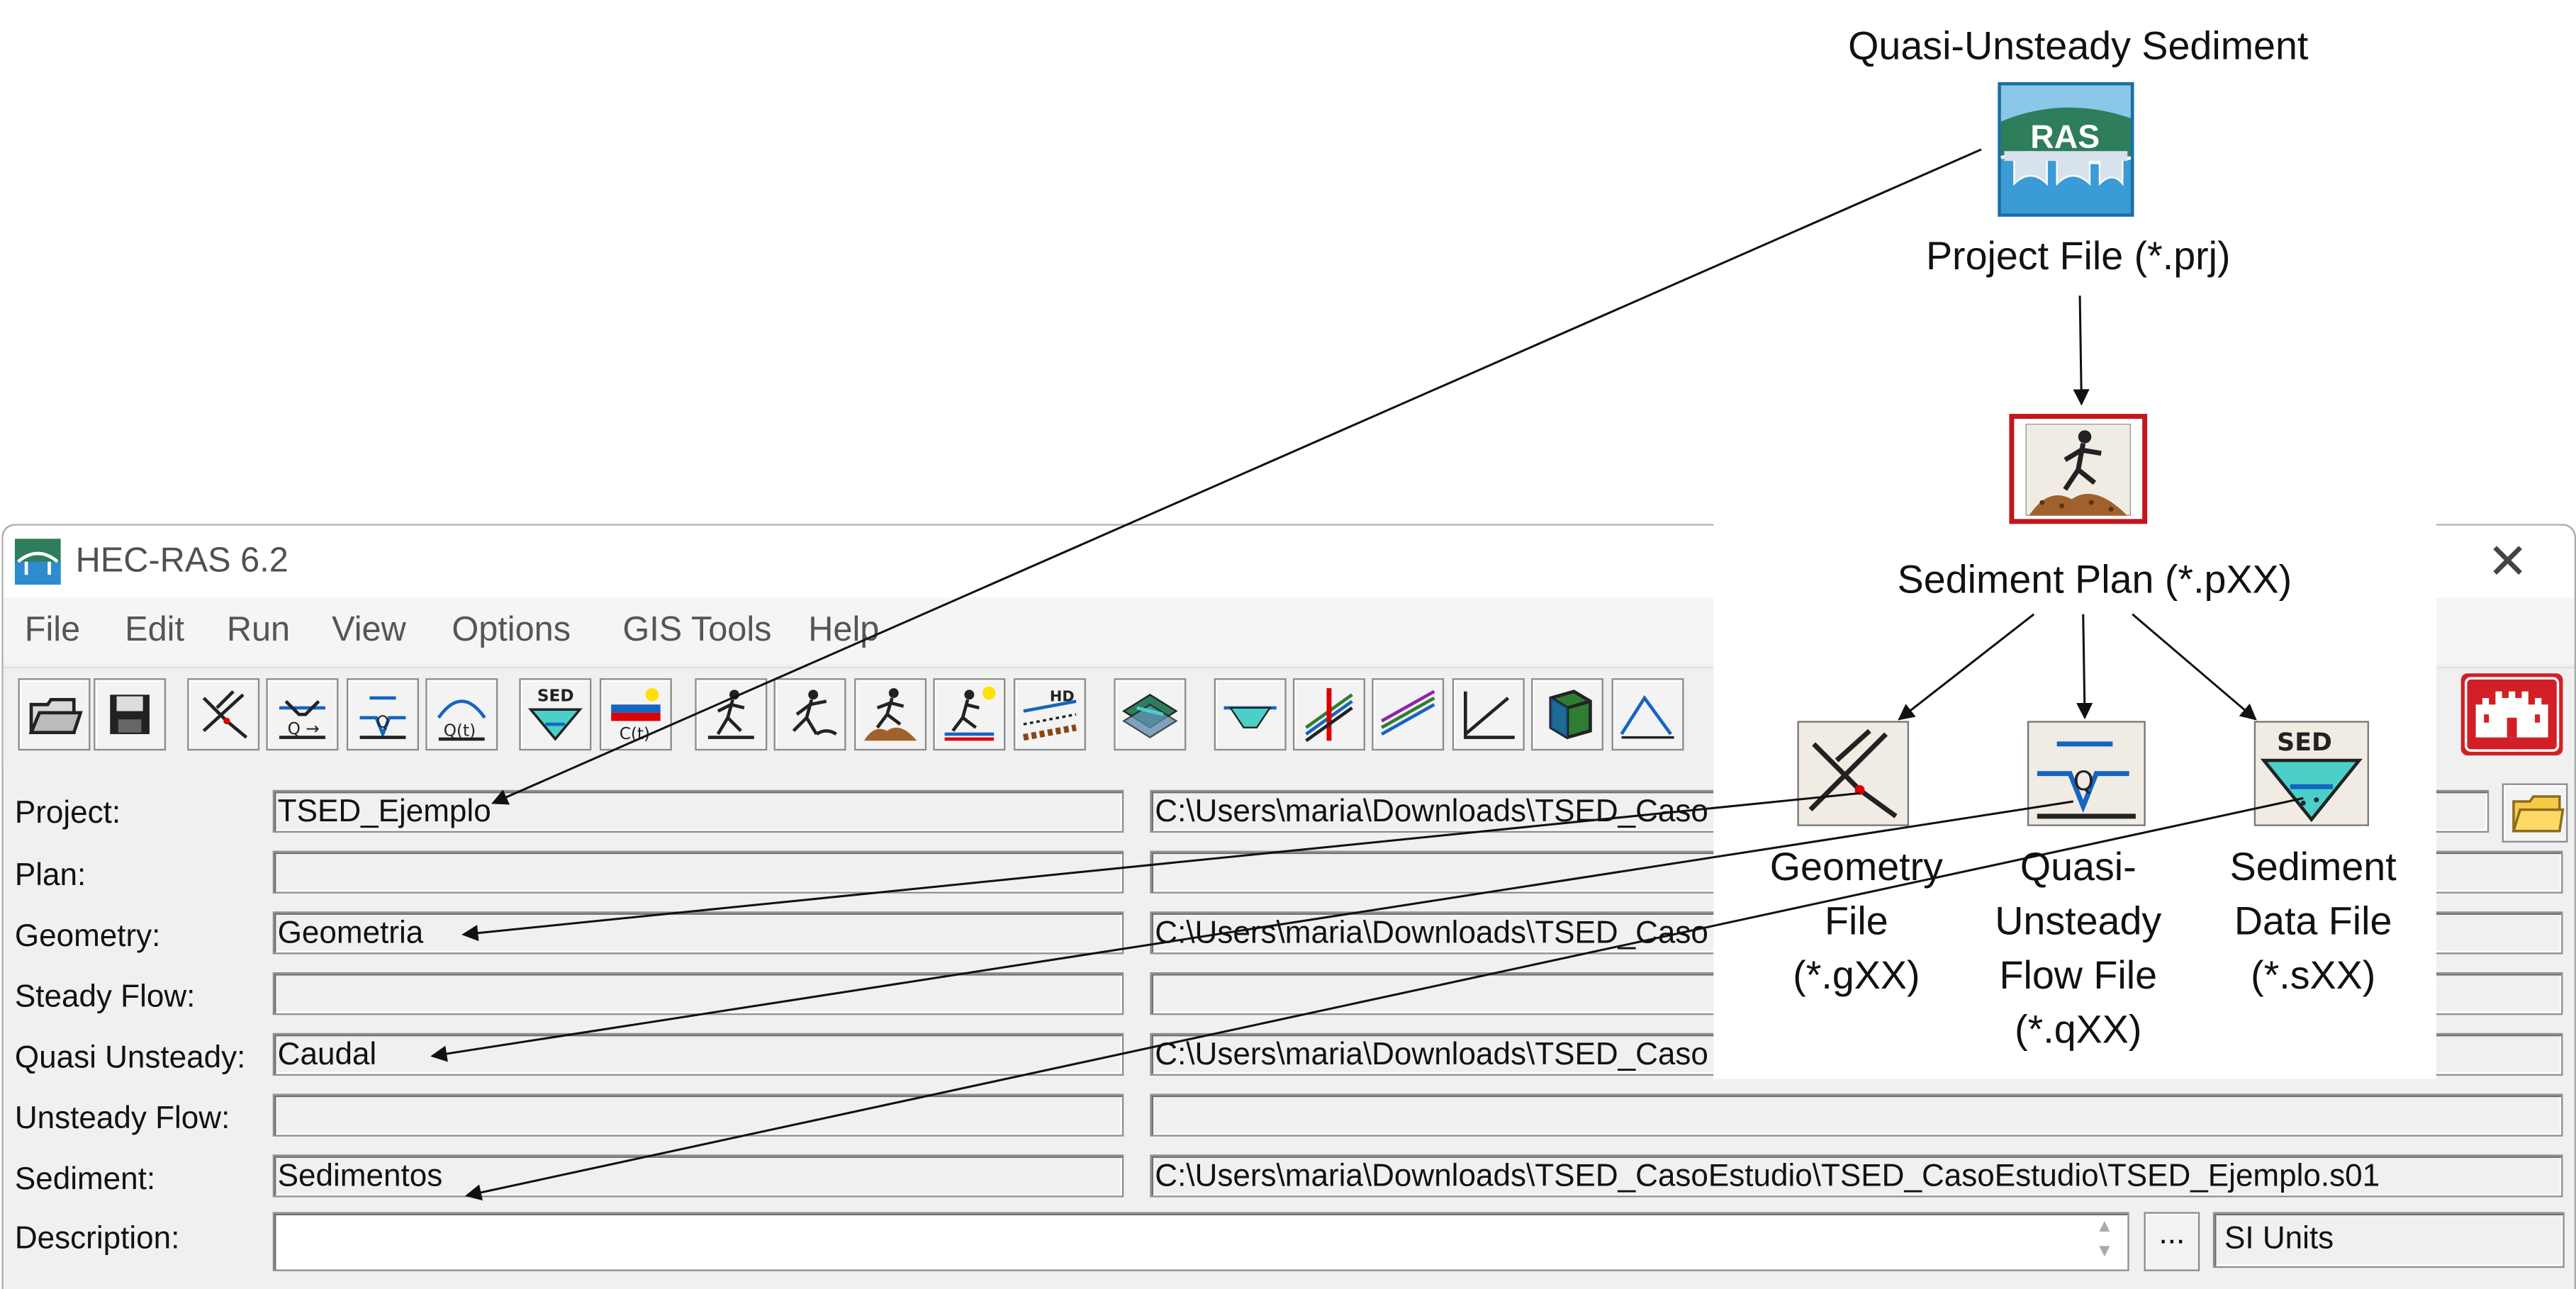 This screenshot has width=2576, height=1289. What do you see at coordinates (1967, 667) in the screenshot?
I see `arrow-plan-to-geometry` at bounding box center [1967, 667].